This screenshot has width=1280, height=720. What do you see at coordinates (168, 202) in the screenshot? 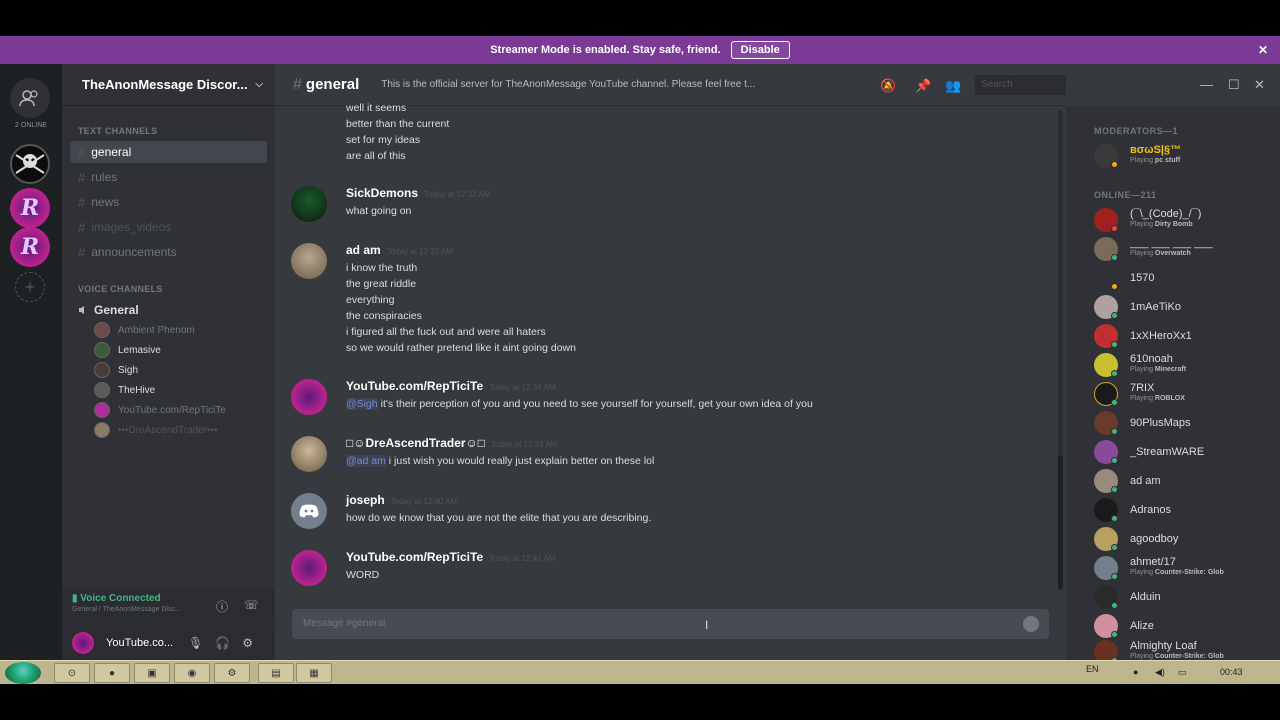
I see `channel-news: # news` at bounding box center [168, 202].